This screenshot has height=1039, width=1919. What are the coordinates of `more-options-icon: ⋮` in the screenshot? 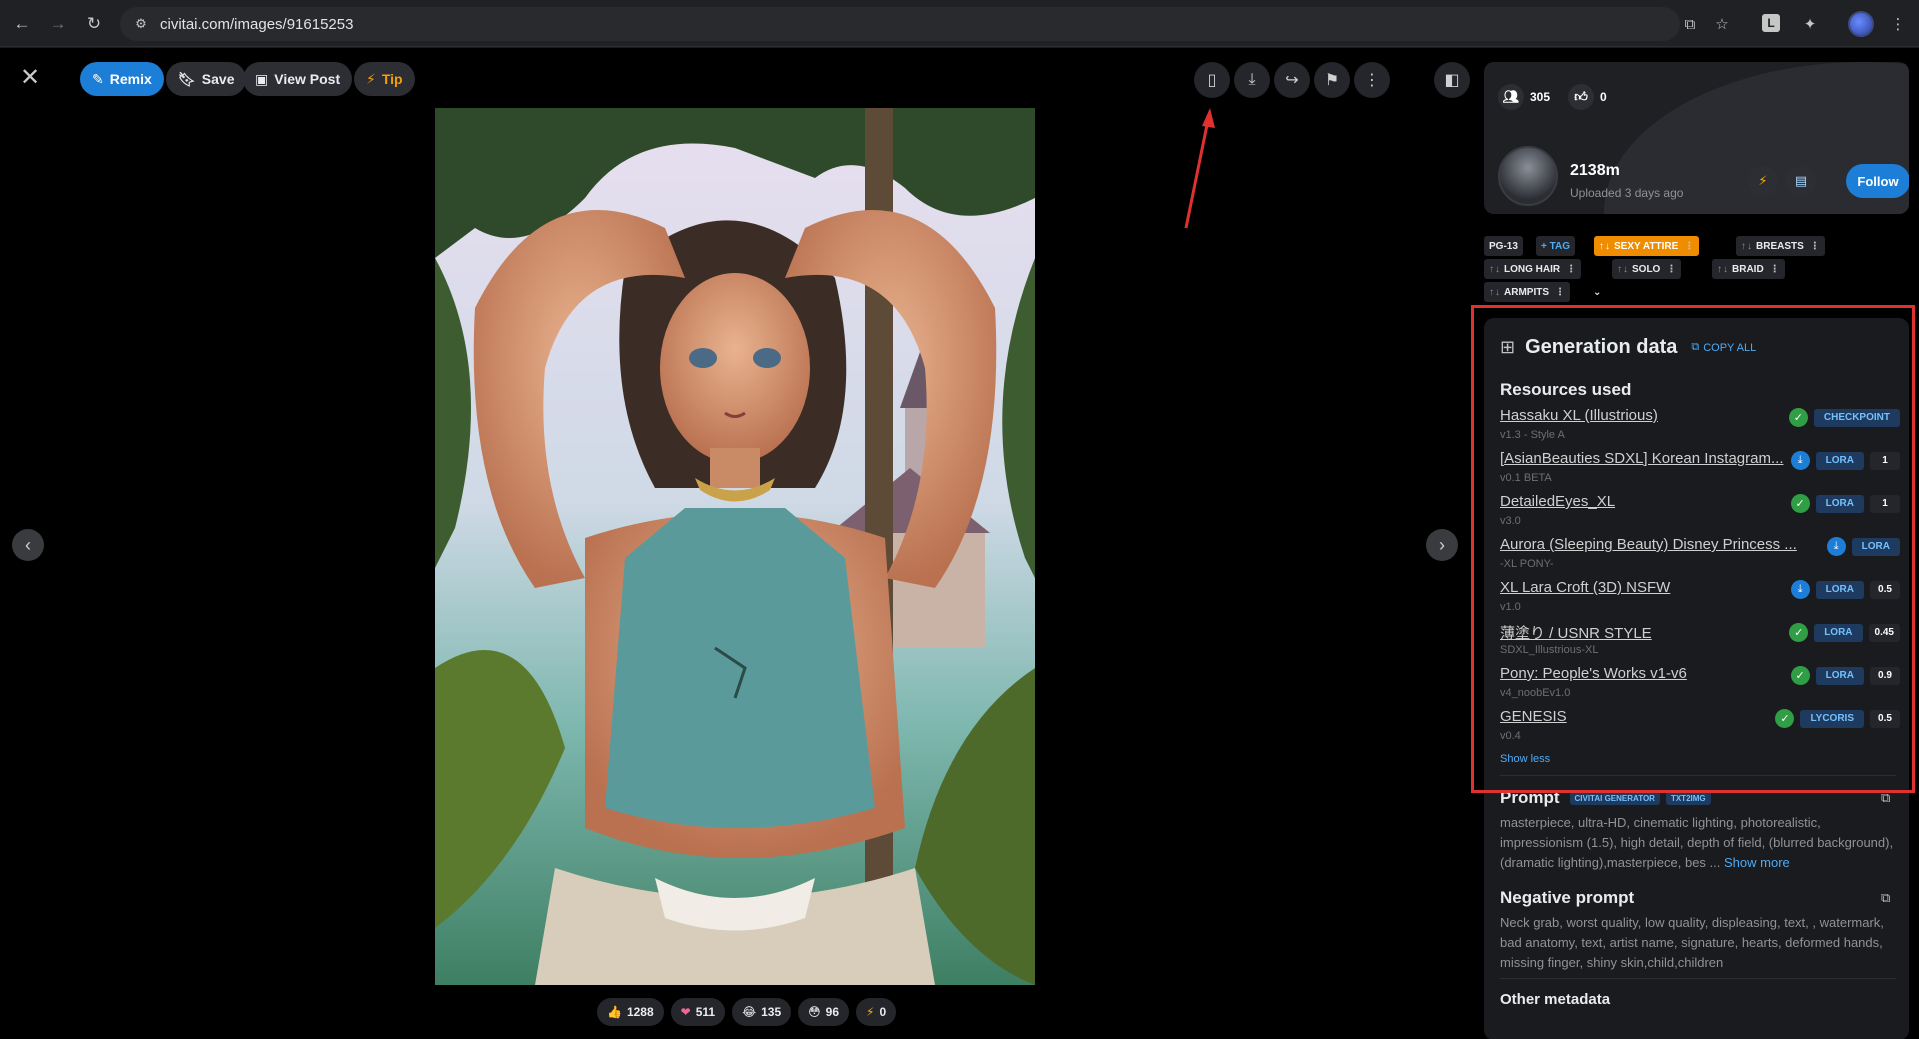 It's located at (1372, 80).